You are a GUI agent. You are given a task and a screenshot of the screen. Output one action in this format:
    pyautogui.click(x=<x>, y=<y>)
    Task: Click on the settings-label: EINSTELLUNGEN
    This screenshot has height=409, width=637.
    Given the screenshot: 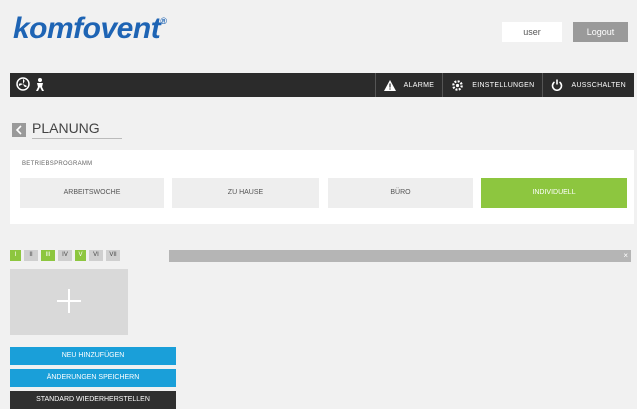 What is the action you would take?
    pyautogui.click(x=503, y=85)
    